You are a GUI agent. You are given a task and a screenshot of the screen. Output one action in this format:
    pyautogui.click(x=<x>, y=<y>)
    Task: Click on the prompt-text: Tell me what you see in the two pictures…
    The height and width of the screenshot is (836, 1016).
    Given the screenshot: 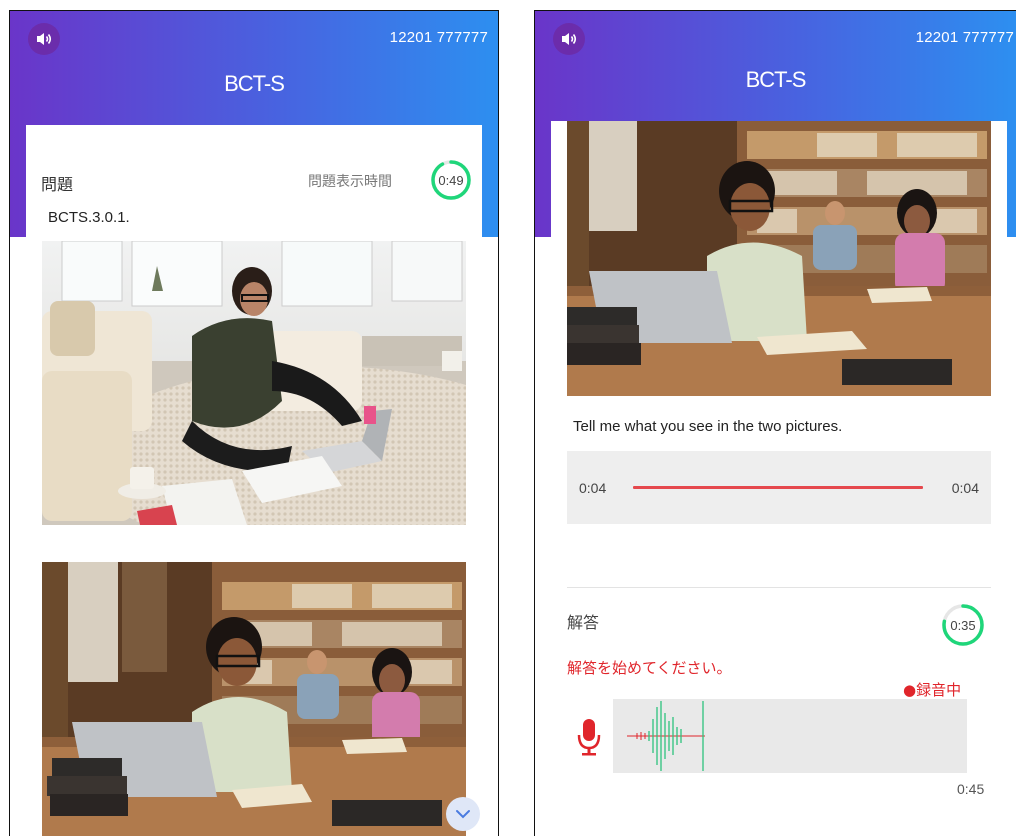 What is the action you would take?
    pyautogui.click(x=708, y=426)
    